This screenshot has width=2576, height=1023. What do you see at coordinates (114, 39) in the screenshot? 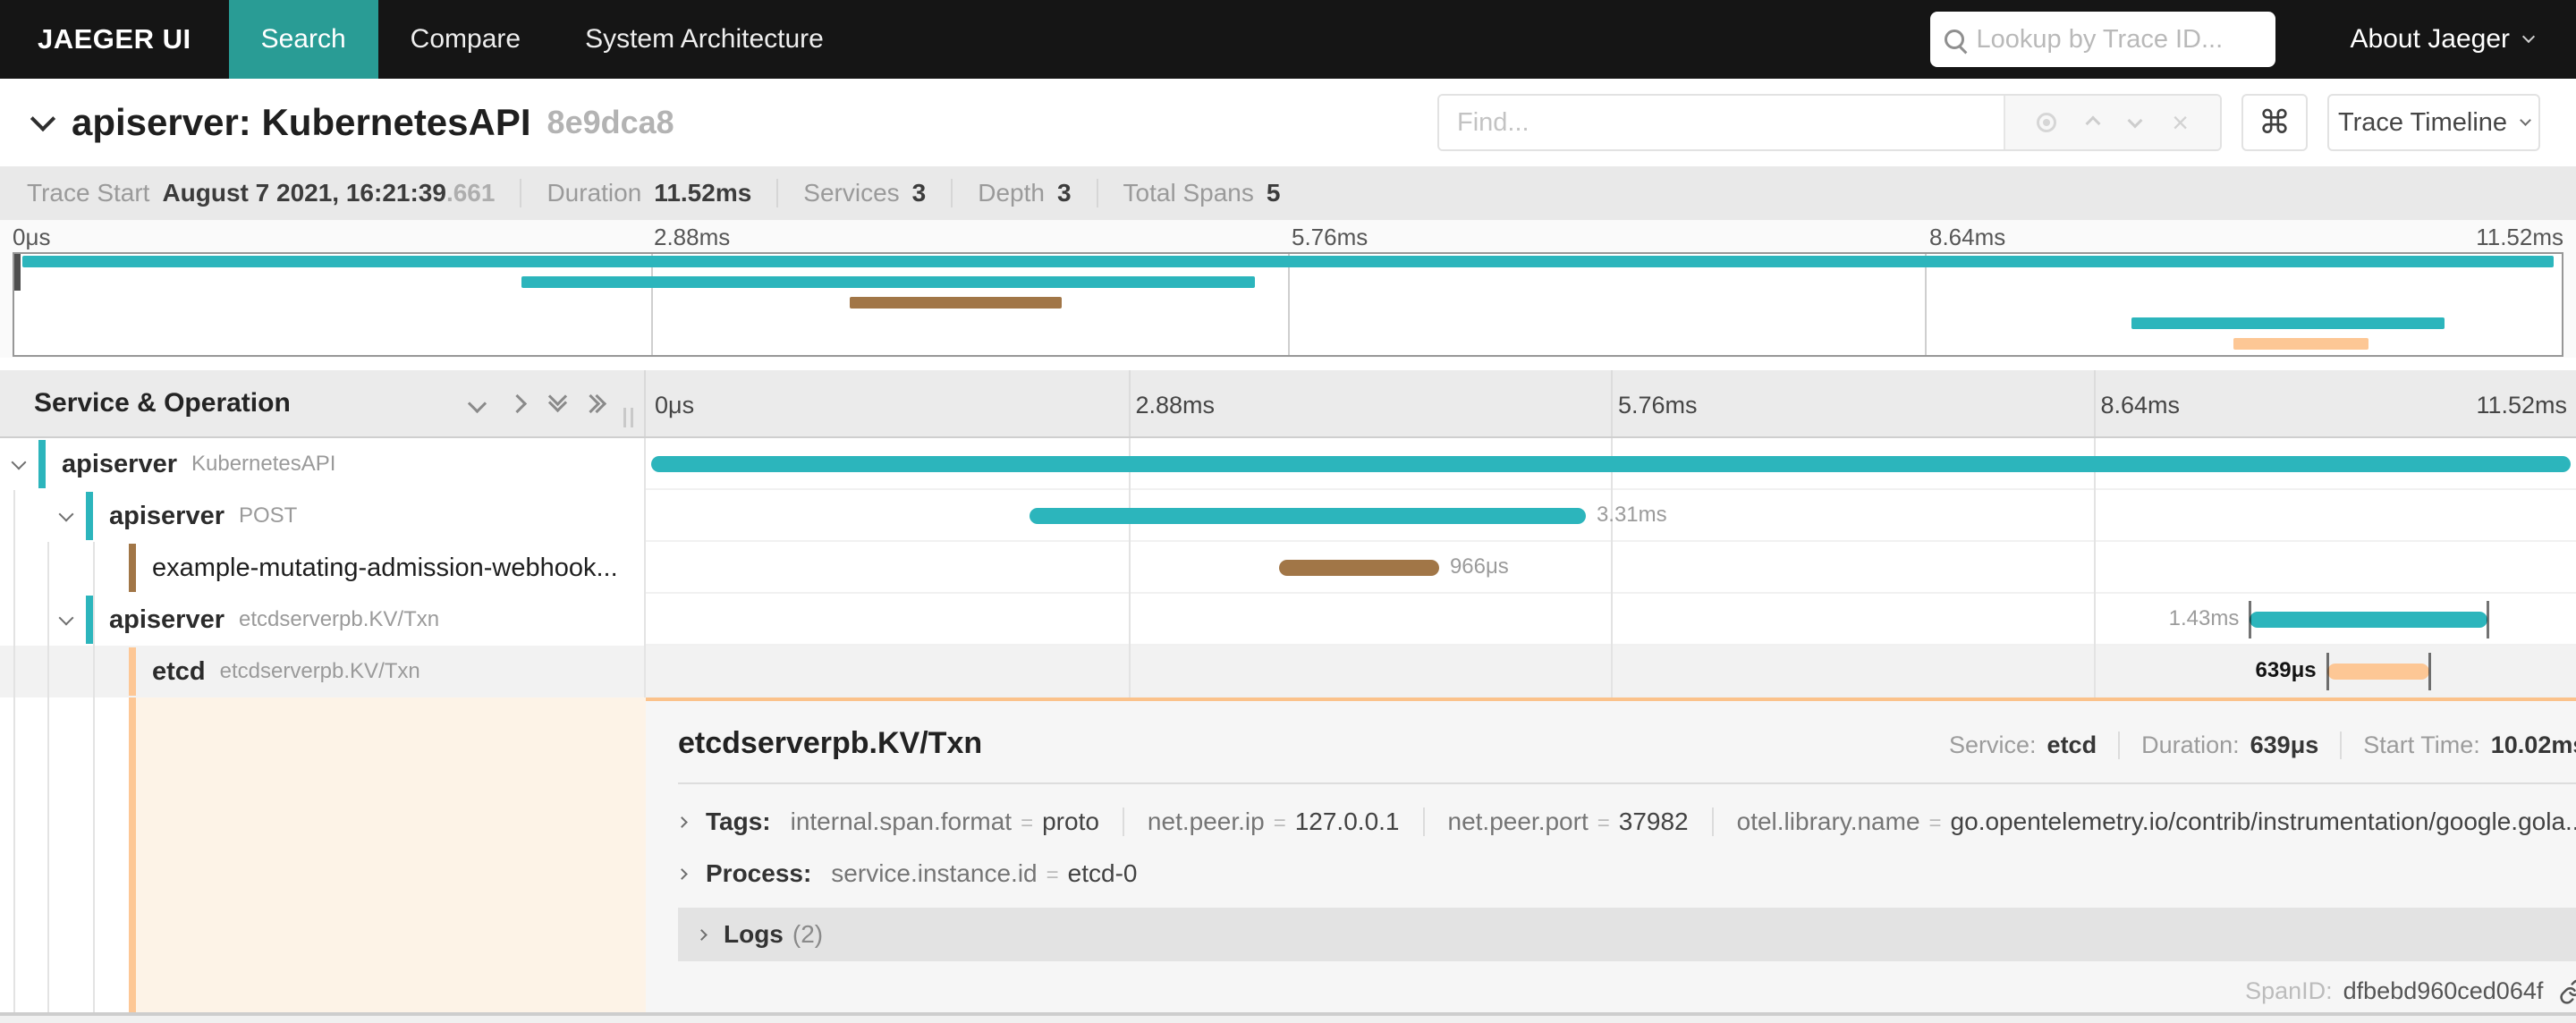
I see `app-brand: JAEGER UI` at bounding box center [114, 39].